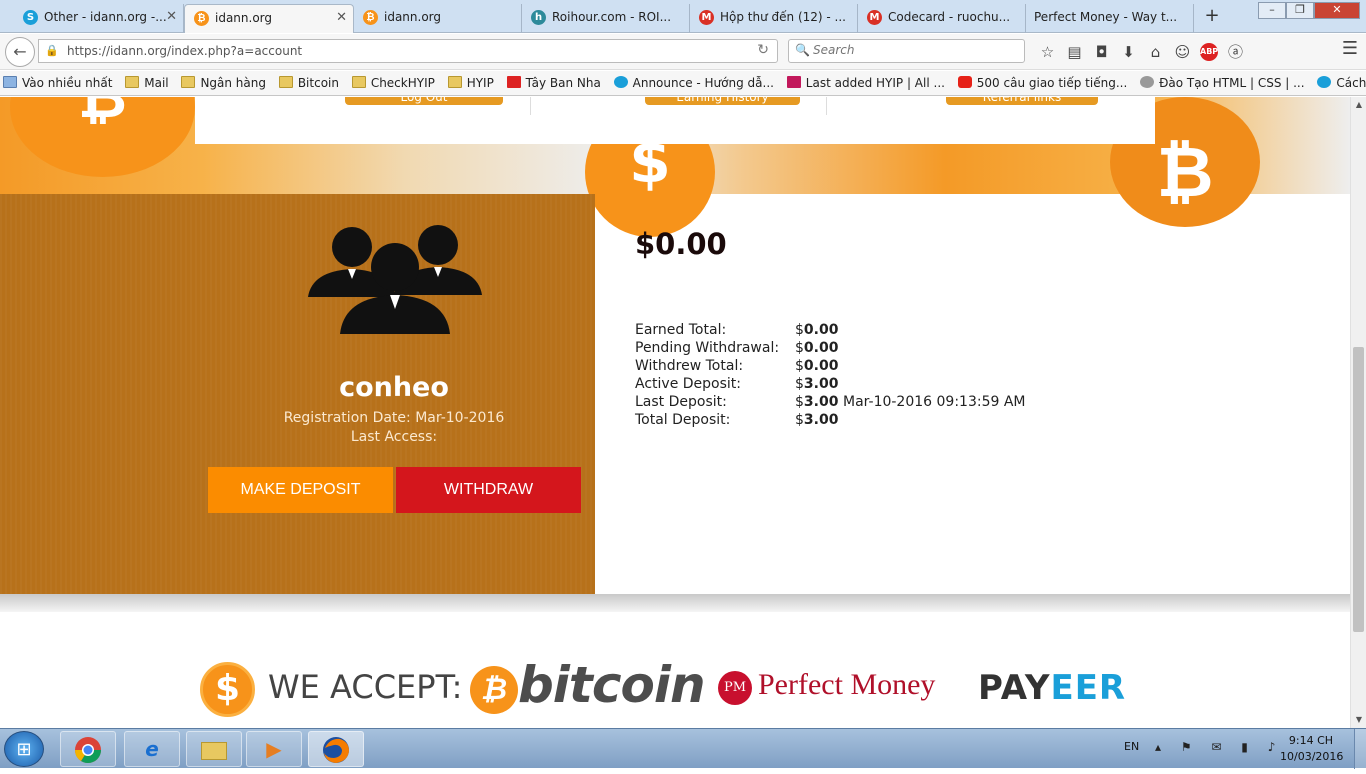  Describe the element at coordinates (885, 348) in the screenshot. I see `stat-row-pending-withdrawal: Pending Withdrawal: $0.00` at that location.